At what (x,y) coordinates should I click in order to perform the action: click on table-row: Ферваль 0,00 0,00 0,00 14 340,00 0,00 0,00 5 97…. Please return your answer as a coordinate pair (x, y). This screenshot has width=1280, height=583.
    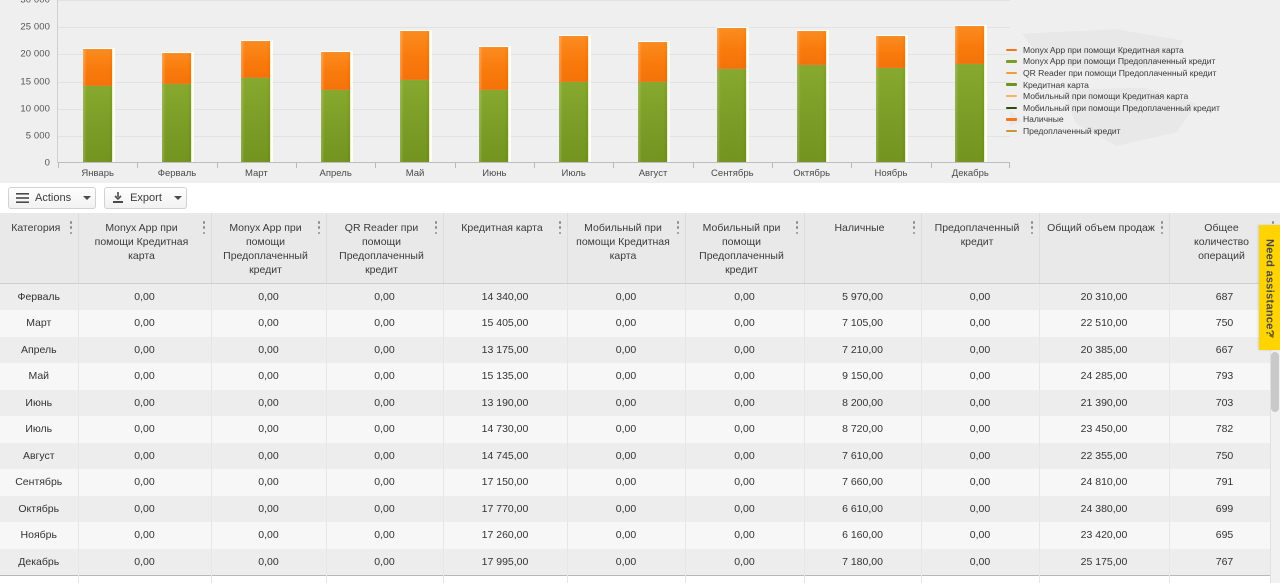
    Looking at the image, I should click on (640, 296).